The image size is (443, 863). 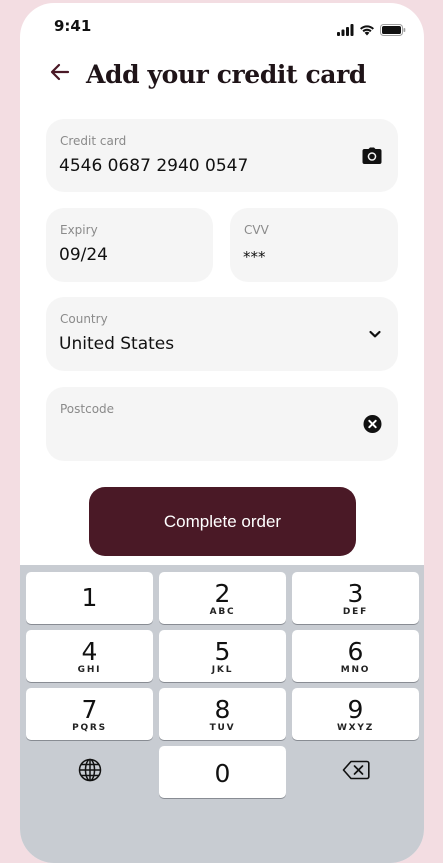 I want to click on country-label: Country, so click(x=84, y=319).